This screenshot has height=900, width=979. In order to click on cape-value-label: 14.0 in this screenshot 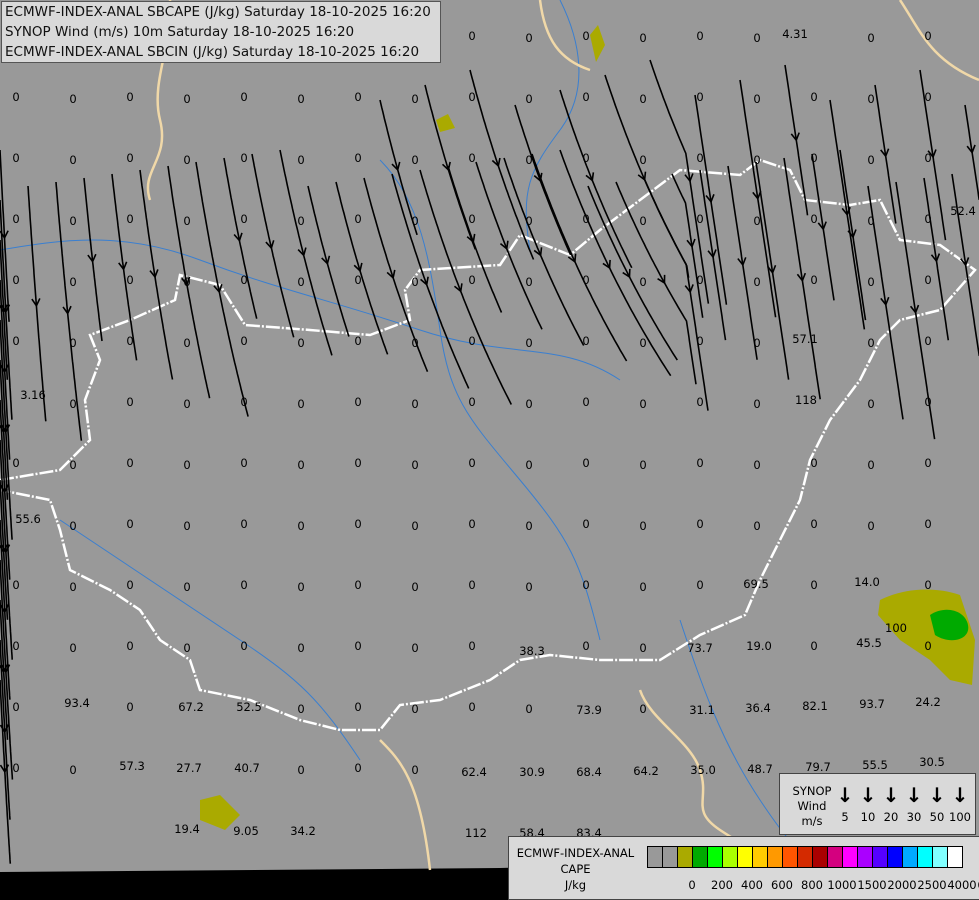, I will do `click(867, 582)`.